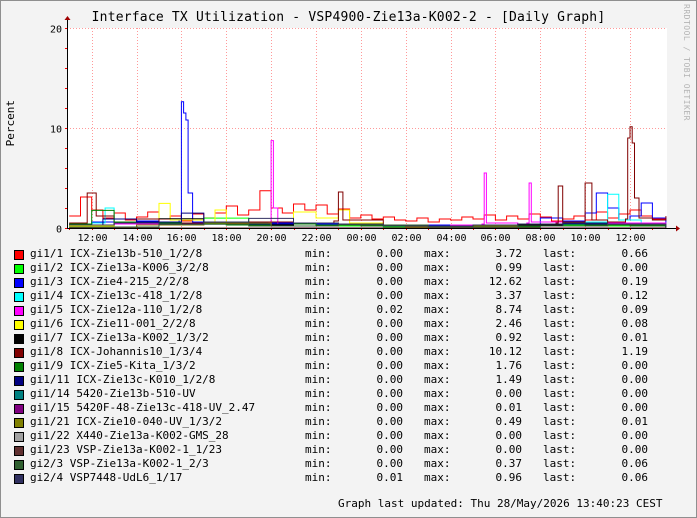 The image size is (697, 518). Describe the element at coordinates (113, 323) in the screenshot. I see `legend-series-name: gi1/6 ICX-Zie11-001_2/2/8` at that location.